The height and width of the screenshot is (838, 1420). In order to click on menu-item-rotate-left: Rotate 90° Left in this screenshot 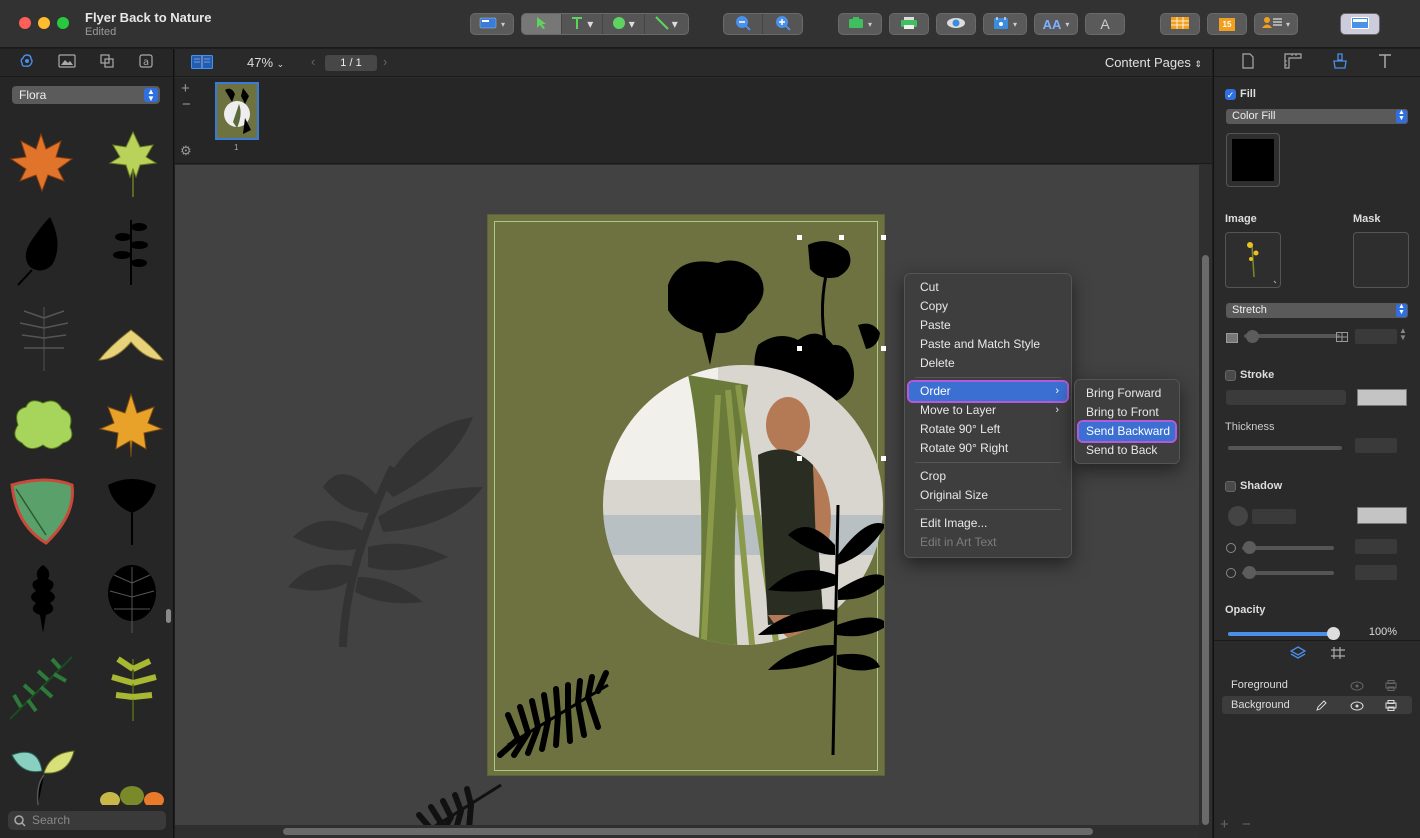, I will do `click(988, 429)`.